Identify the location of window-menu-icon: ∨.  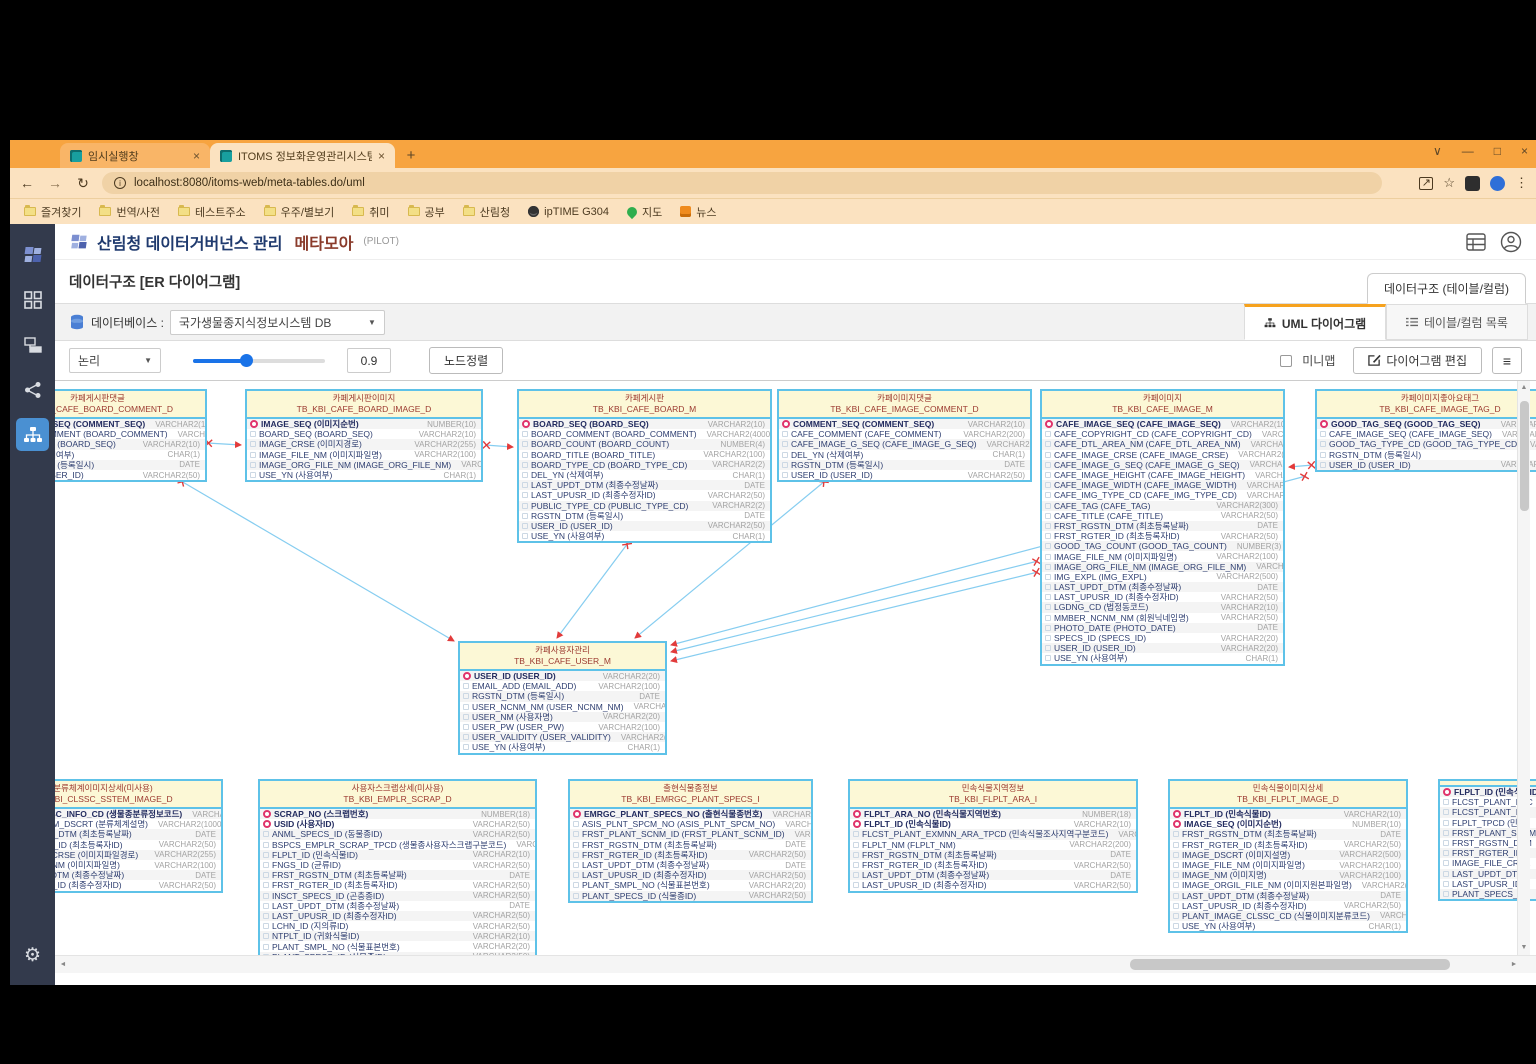
(1437, 151).